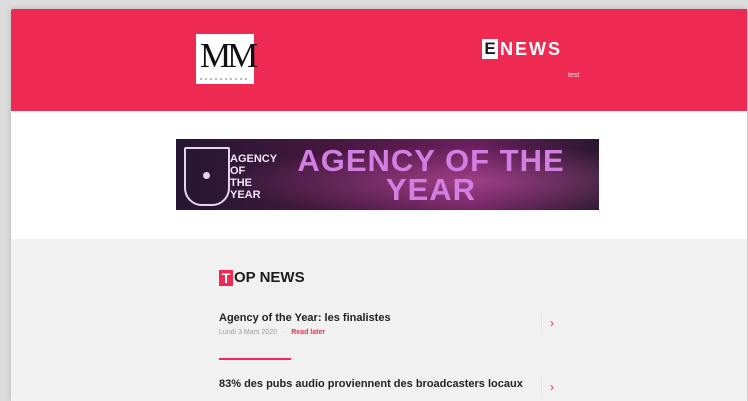 Image resolution: width=748 pixels, height=401 pixels. Describe the element at coordinates (255, 359) in the screenshot. I see `article-divider` at that location.